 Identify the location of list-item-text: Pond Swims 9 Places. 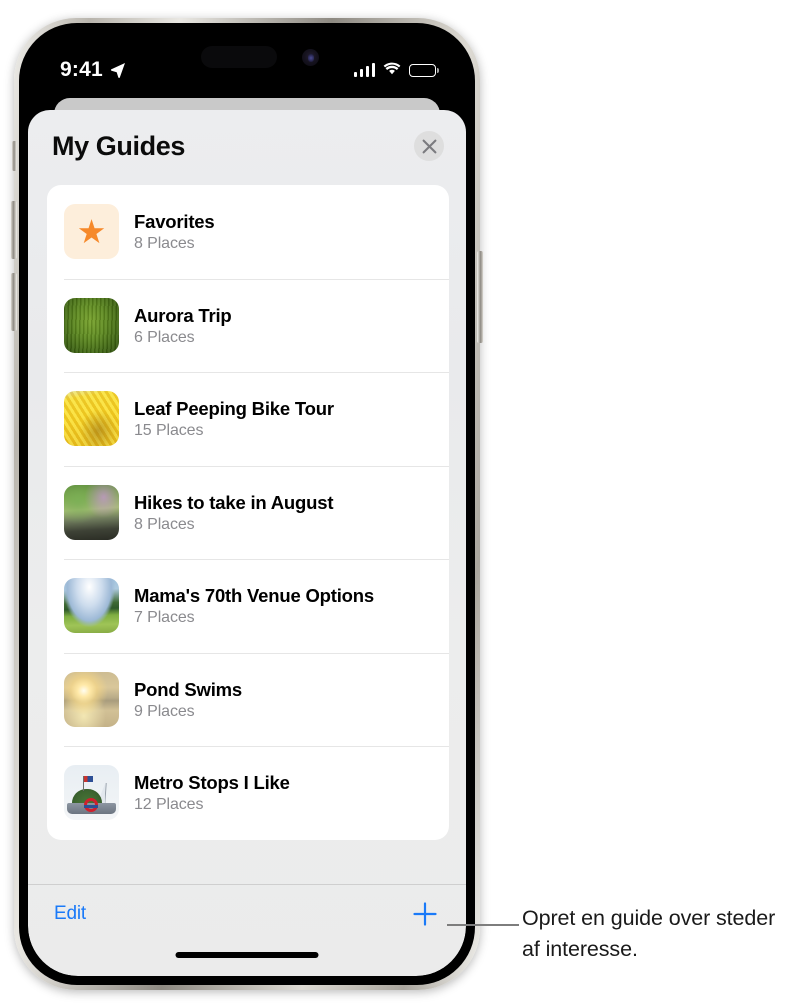
(188, 699).